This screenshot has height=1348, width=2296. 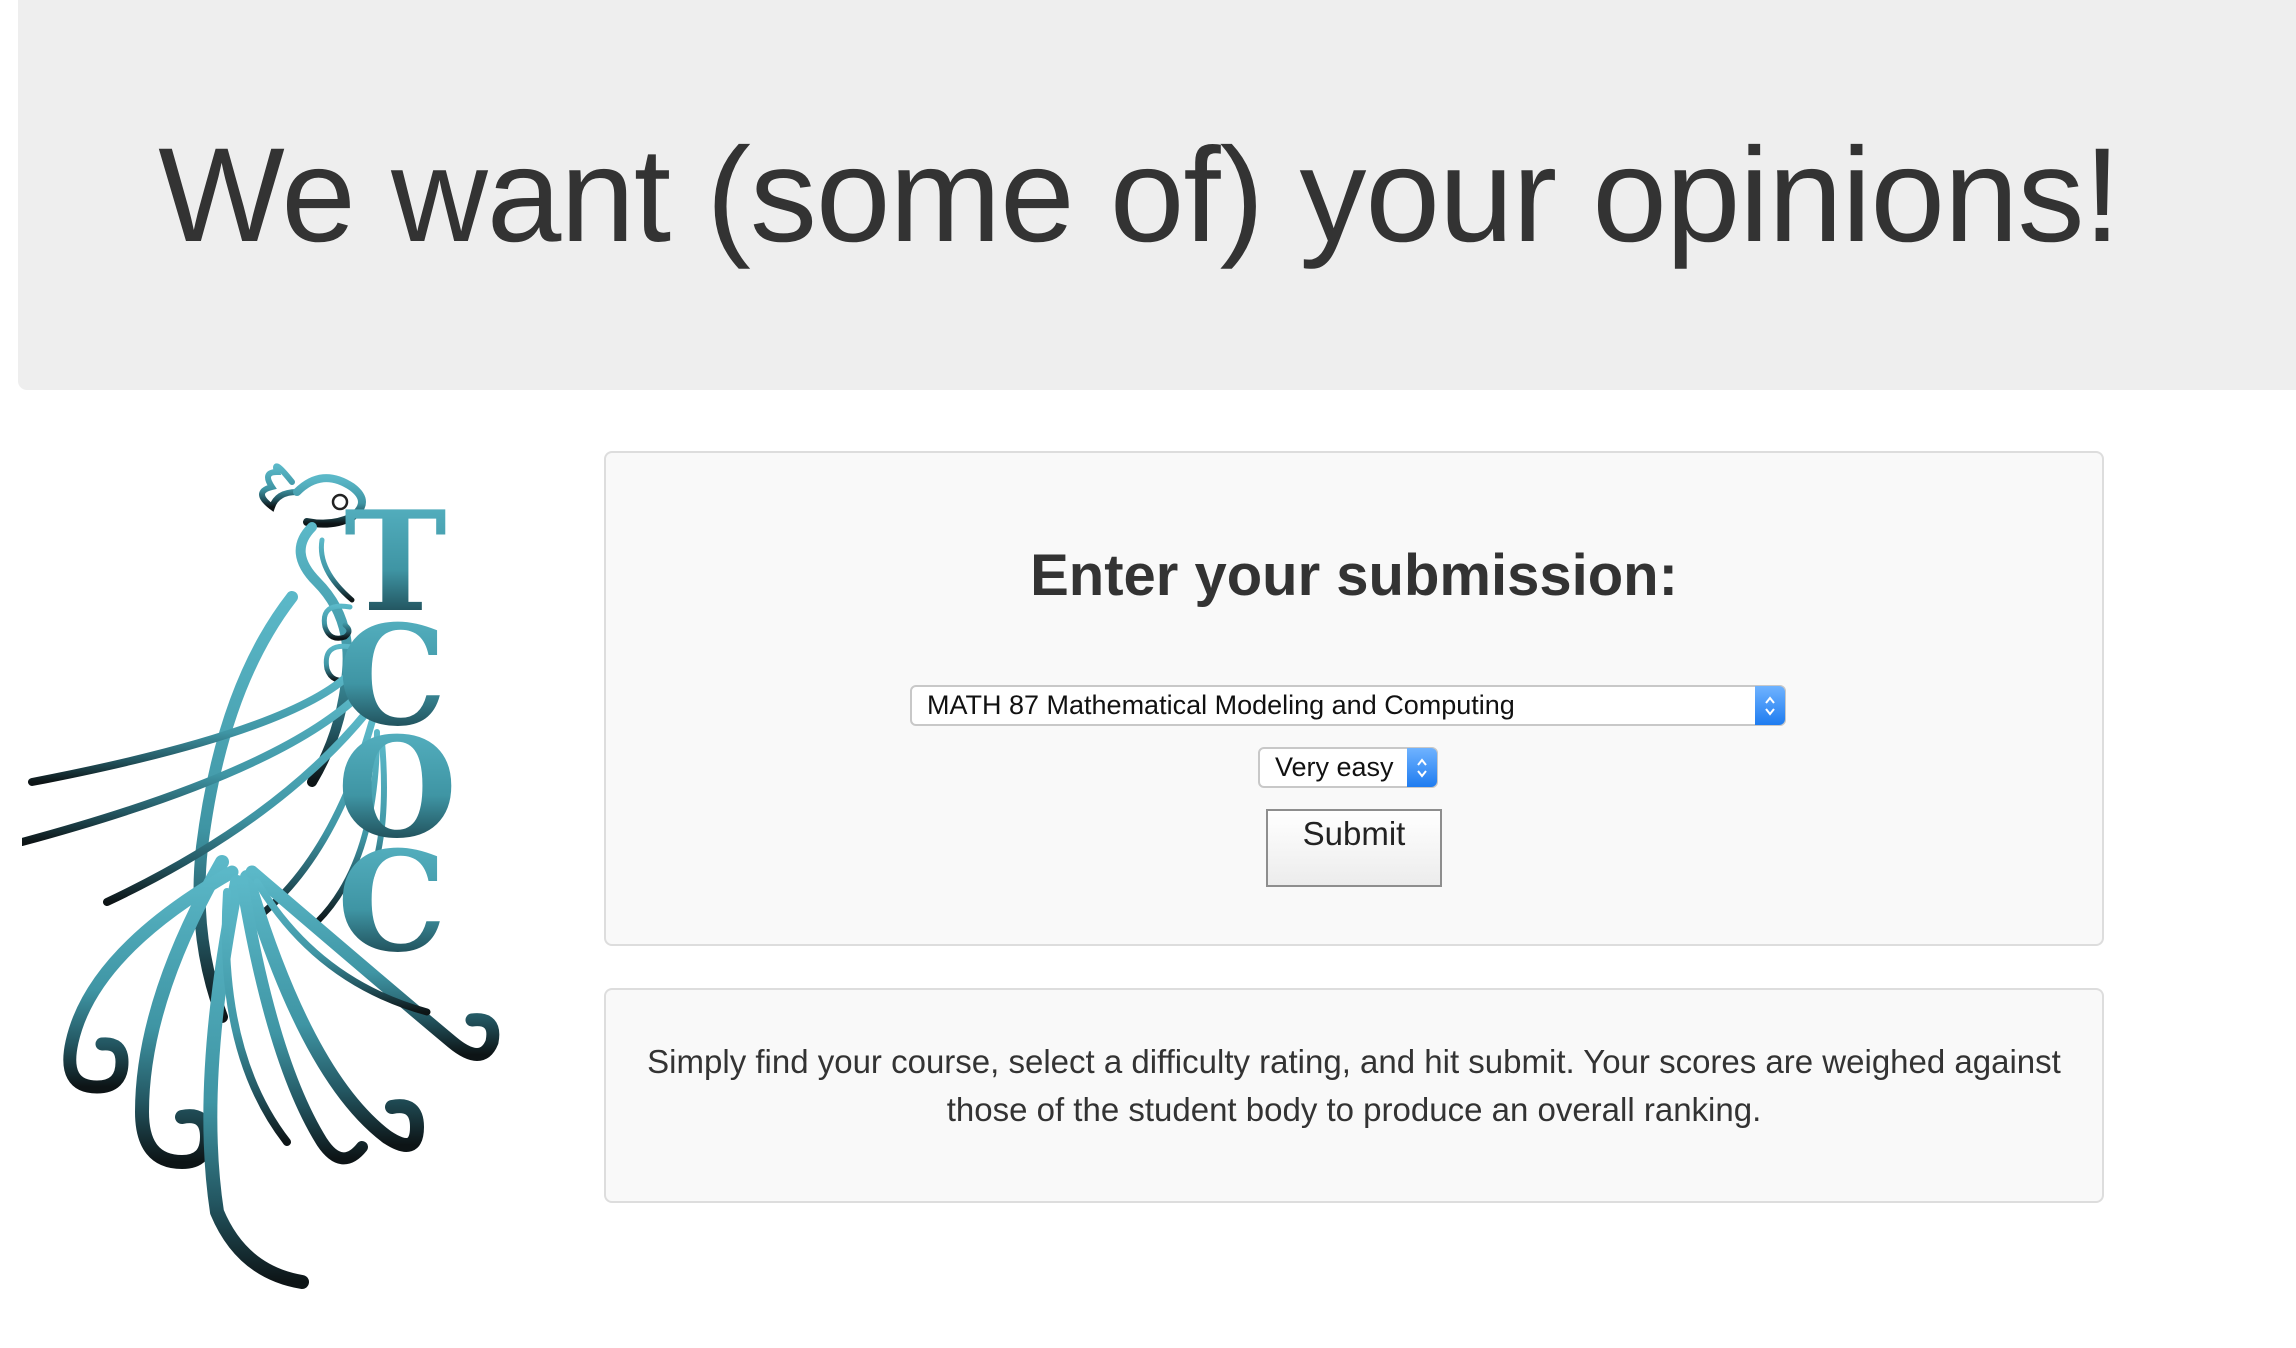 What do you see at coordinates (1139, 195) in the screenshot?
I see `page-title: We want (some of) your opinions!` at bounding box center [1139, 195].